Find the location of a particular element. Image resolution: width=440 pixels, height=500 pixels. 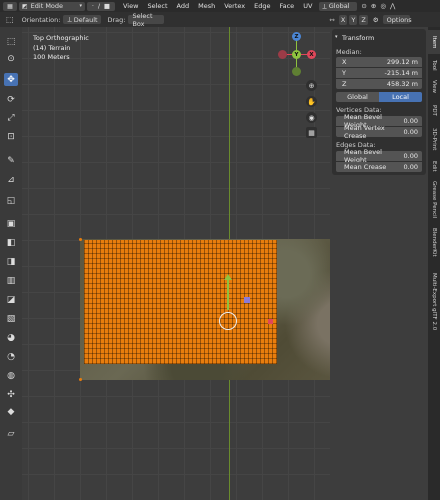

editor-type-icon: ▦ is located at coordinates (10, 6).